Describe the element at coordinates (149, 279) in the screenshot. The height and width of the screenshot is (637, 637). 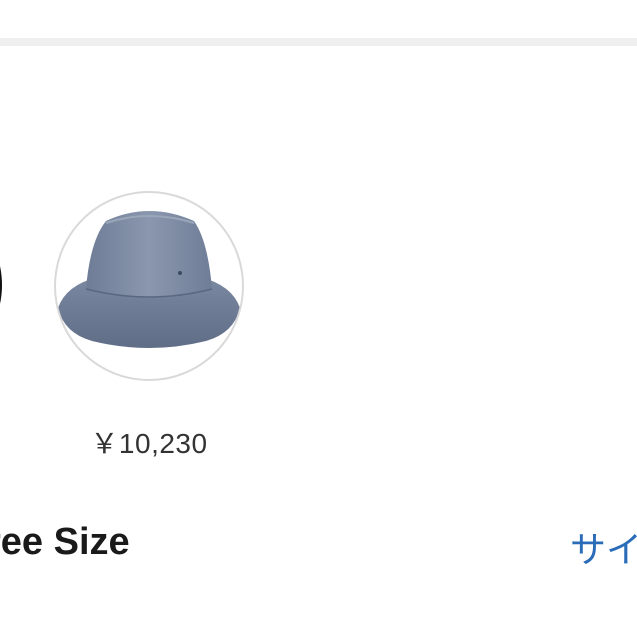
I see `bucket-hat-icon` at that location.